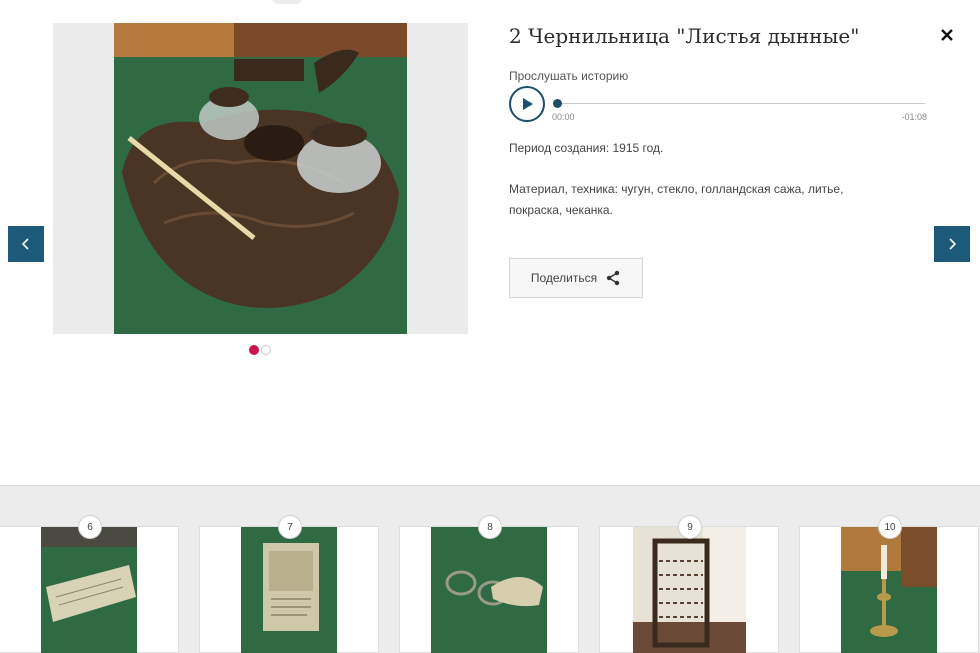 The width and height of the screenshot is (980, 653). I want to click on play-icon, so click(528, 104).